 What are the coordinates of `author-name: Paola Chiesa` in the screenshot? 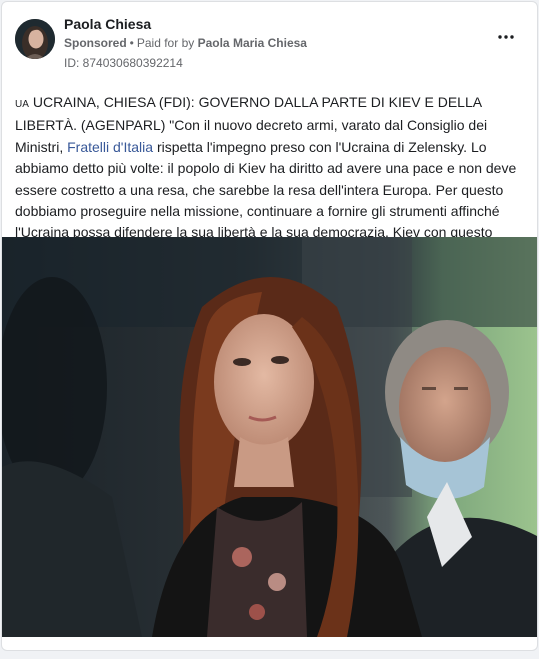 It's located at (107, 24).